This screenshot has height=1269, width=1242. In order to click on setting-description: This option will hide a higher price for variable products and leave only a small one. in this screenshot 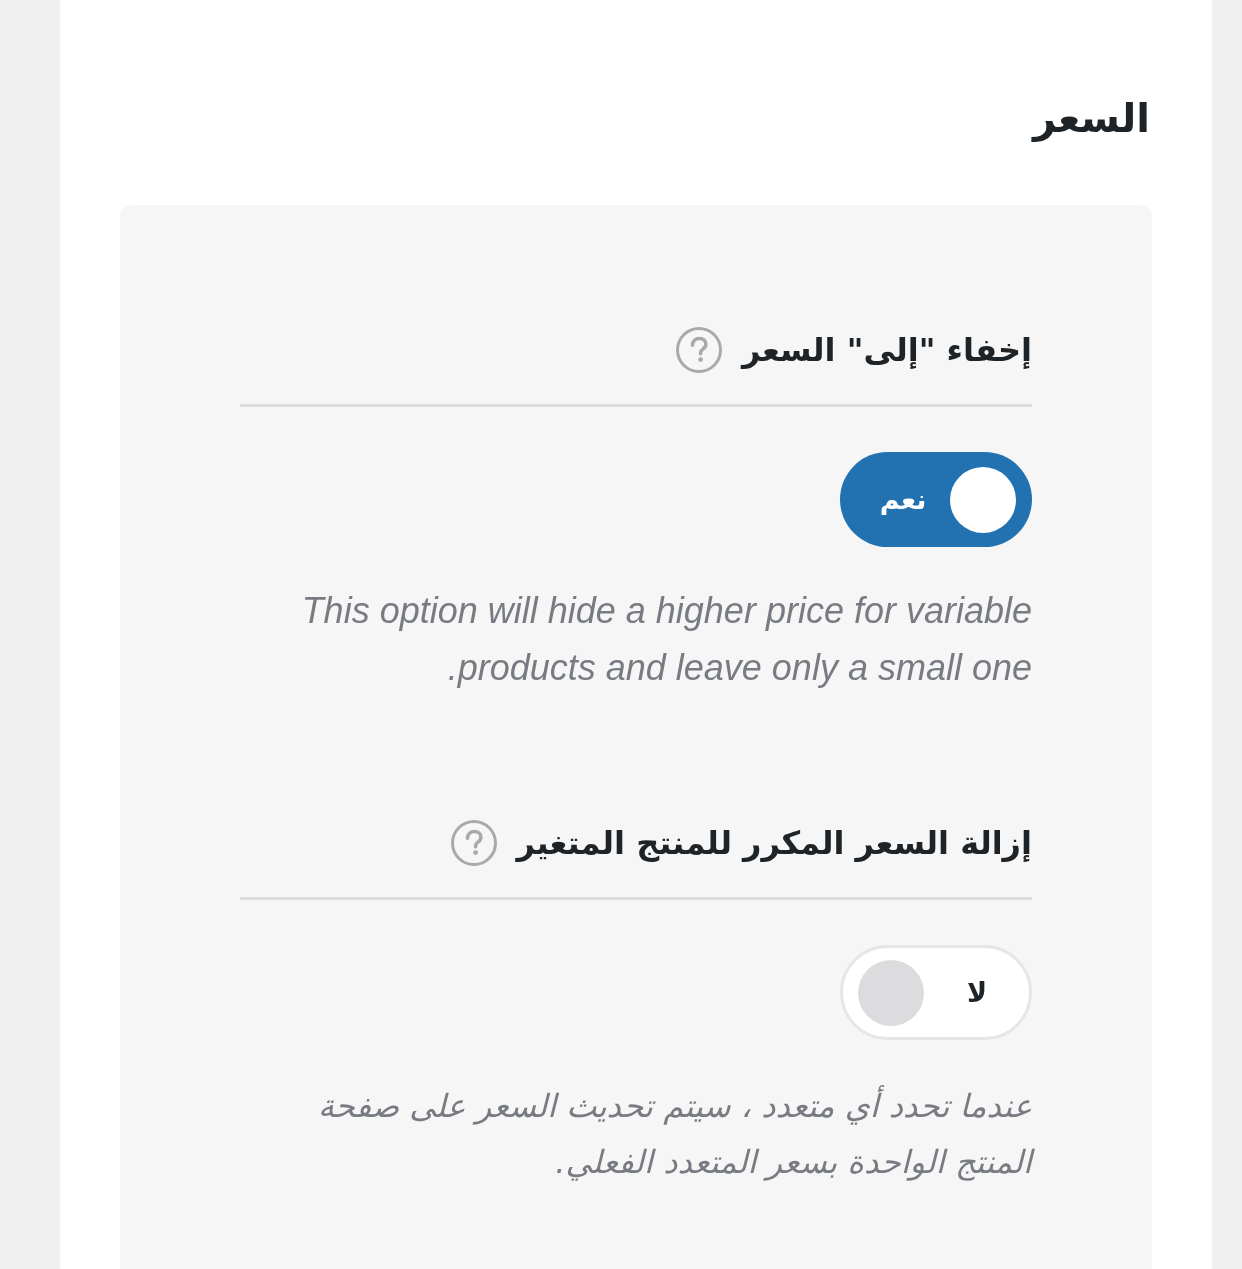, I will do `click(666, 639)`.